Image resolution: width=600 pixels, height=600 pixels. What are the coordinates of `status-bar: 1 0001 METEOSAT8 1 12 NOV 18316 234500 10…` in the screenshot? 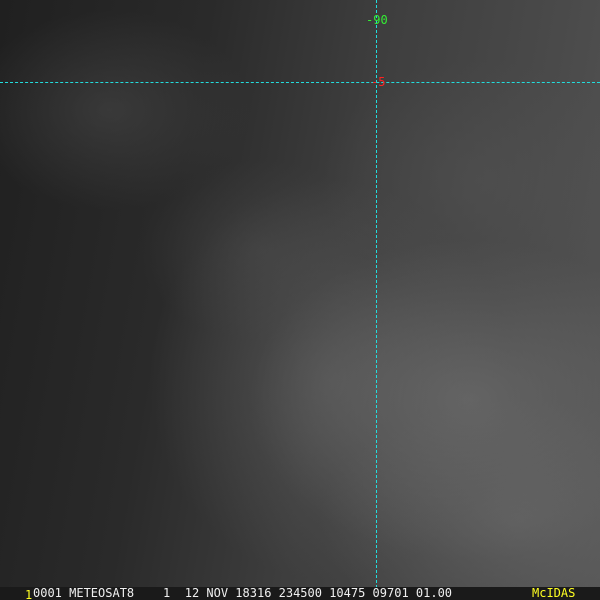 It's located at (300, 593).